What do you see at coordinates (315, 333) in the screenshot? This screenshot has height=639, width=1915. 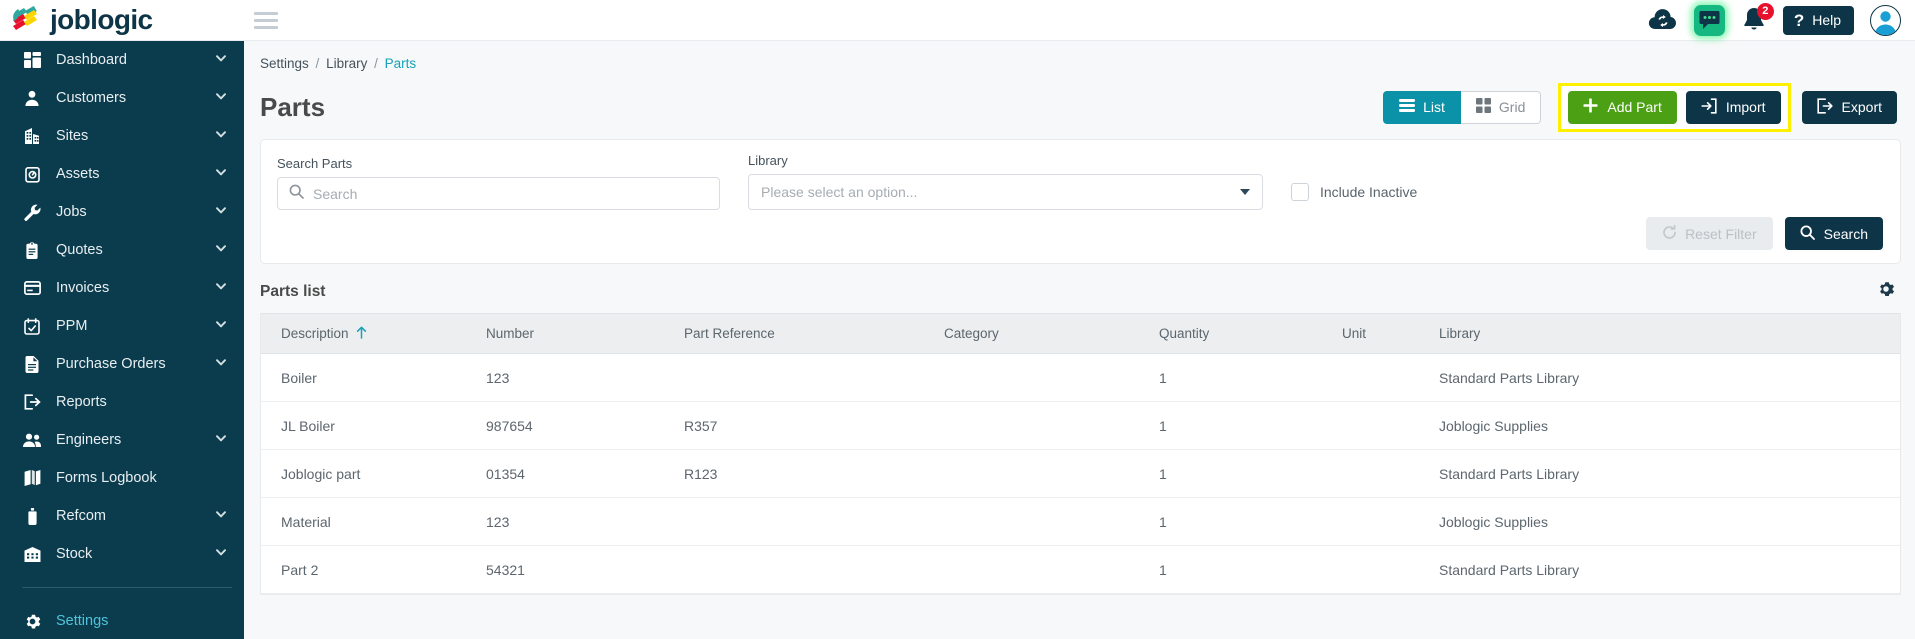 I see `column-label: Description` at bounding box center [315, 333].